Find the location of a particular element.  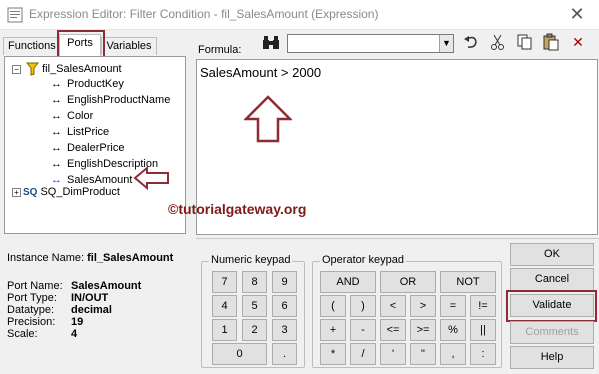

numeric-keypad: Numeric keypad 7 8 9 4 5 6 1 2 3 0 . is located at coordinates (253, 311).